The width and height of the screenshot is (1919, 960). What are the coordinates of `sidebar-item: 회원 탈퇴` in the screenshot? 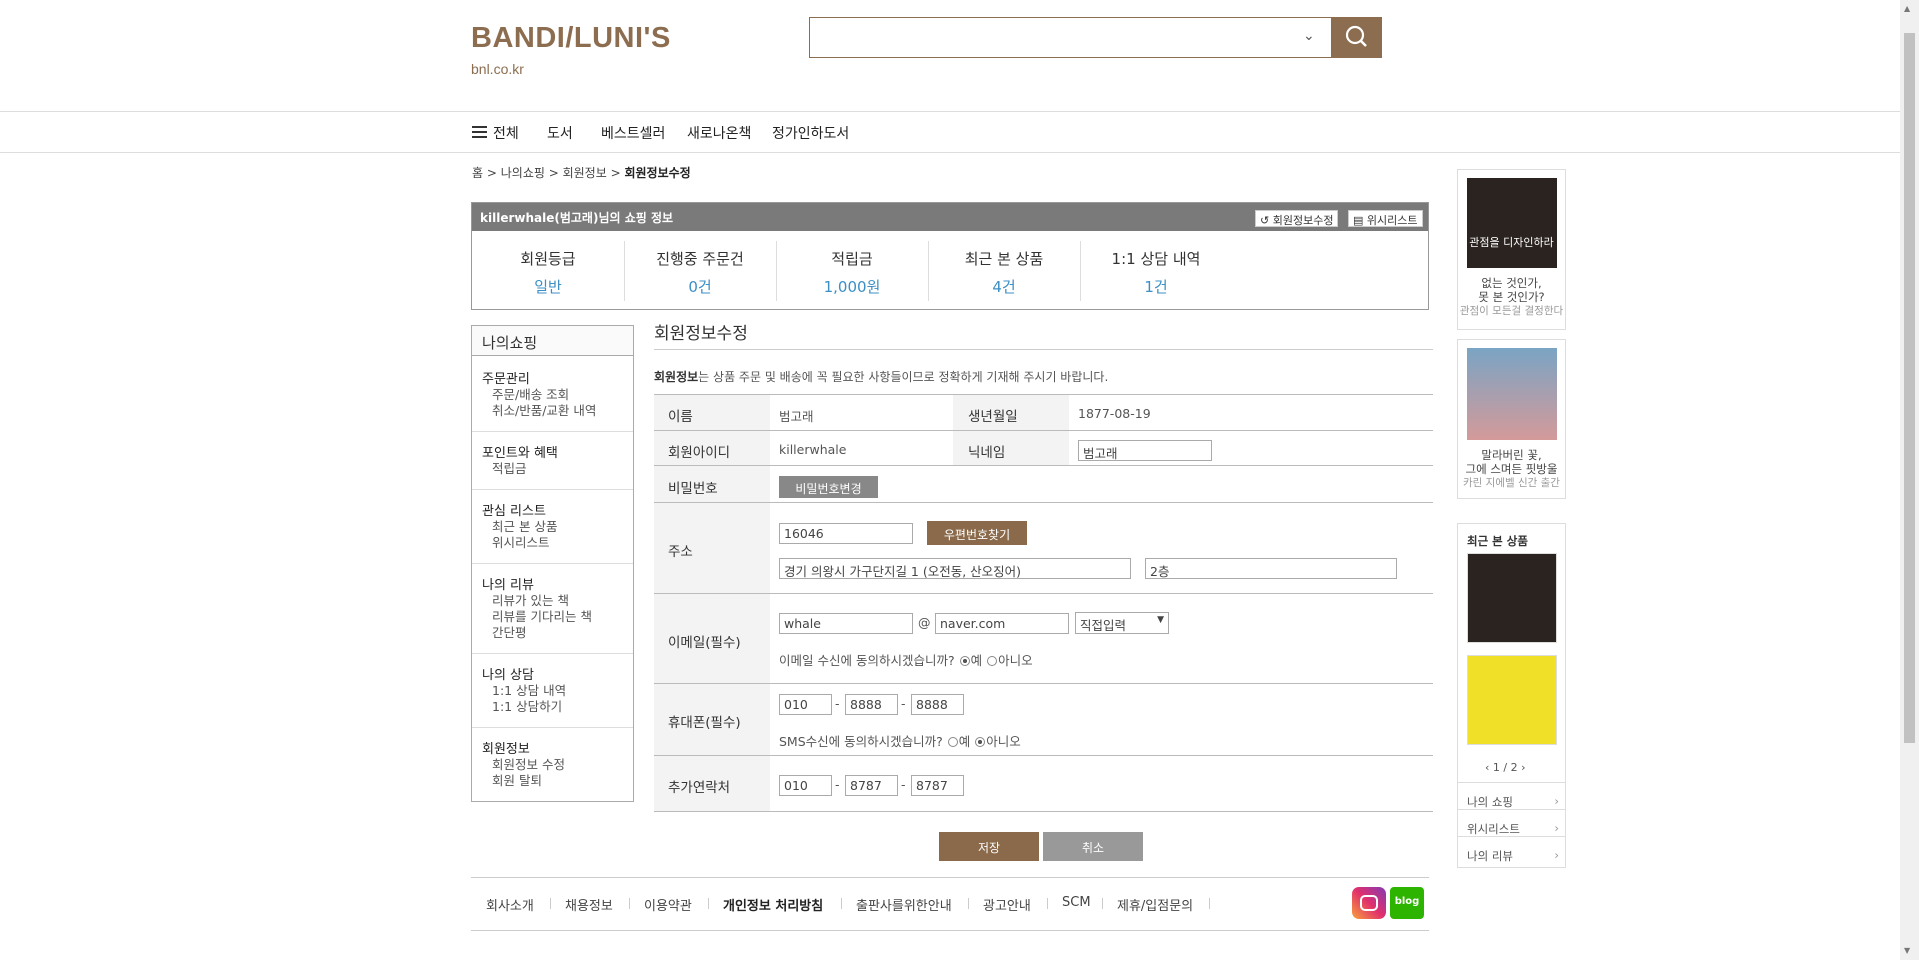 It's located at (557, 781).